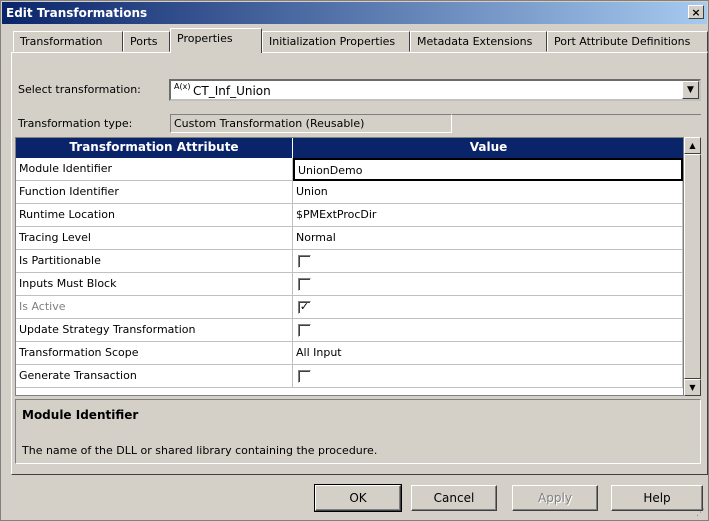 The height and width of the screenshot is (521, 709). Describe the element at coordinates (77, 13) in the screenshot. I see `window-title: Edit Transformations` at that location.